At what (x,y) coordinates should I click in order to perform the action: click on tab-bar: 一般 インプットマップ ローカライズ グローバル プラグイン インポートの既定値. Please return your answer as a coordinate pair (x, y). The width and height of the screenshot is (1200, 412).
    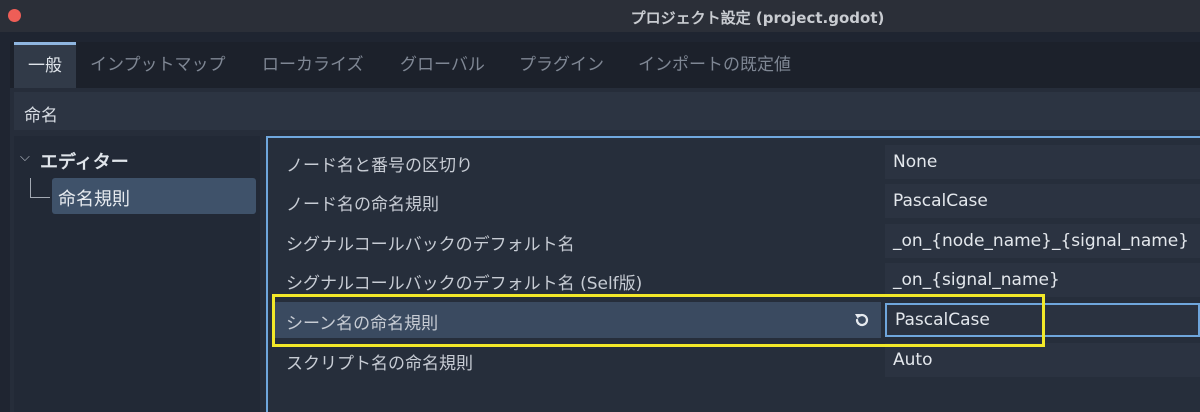
    Looking at the image, I should click on (605, 65).